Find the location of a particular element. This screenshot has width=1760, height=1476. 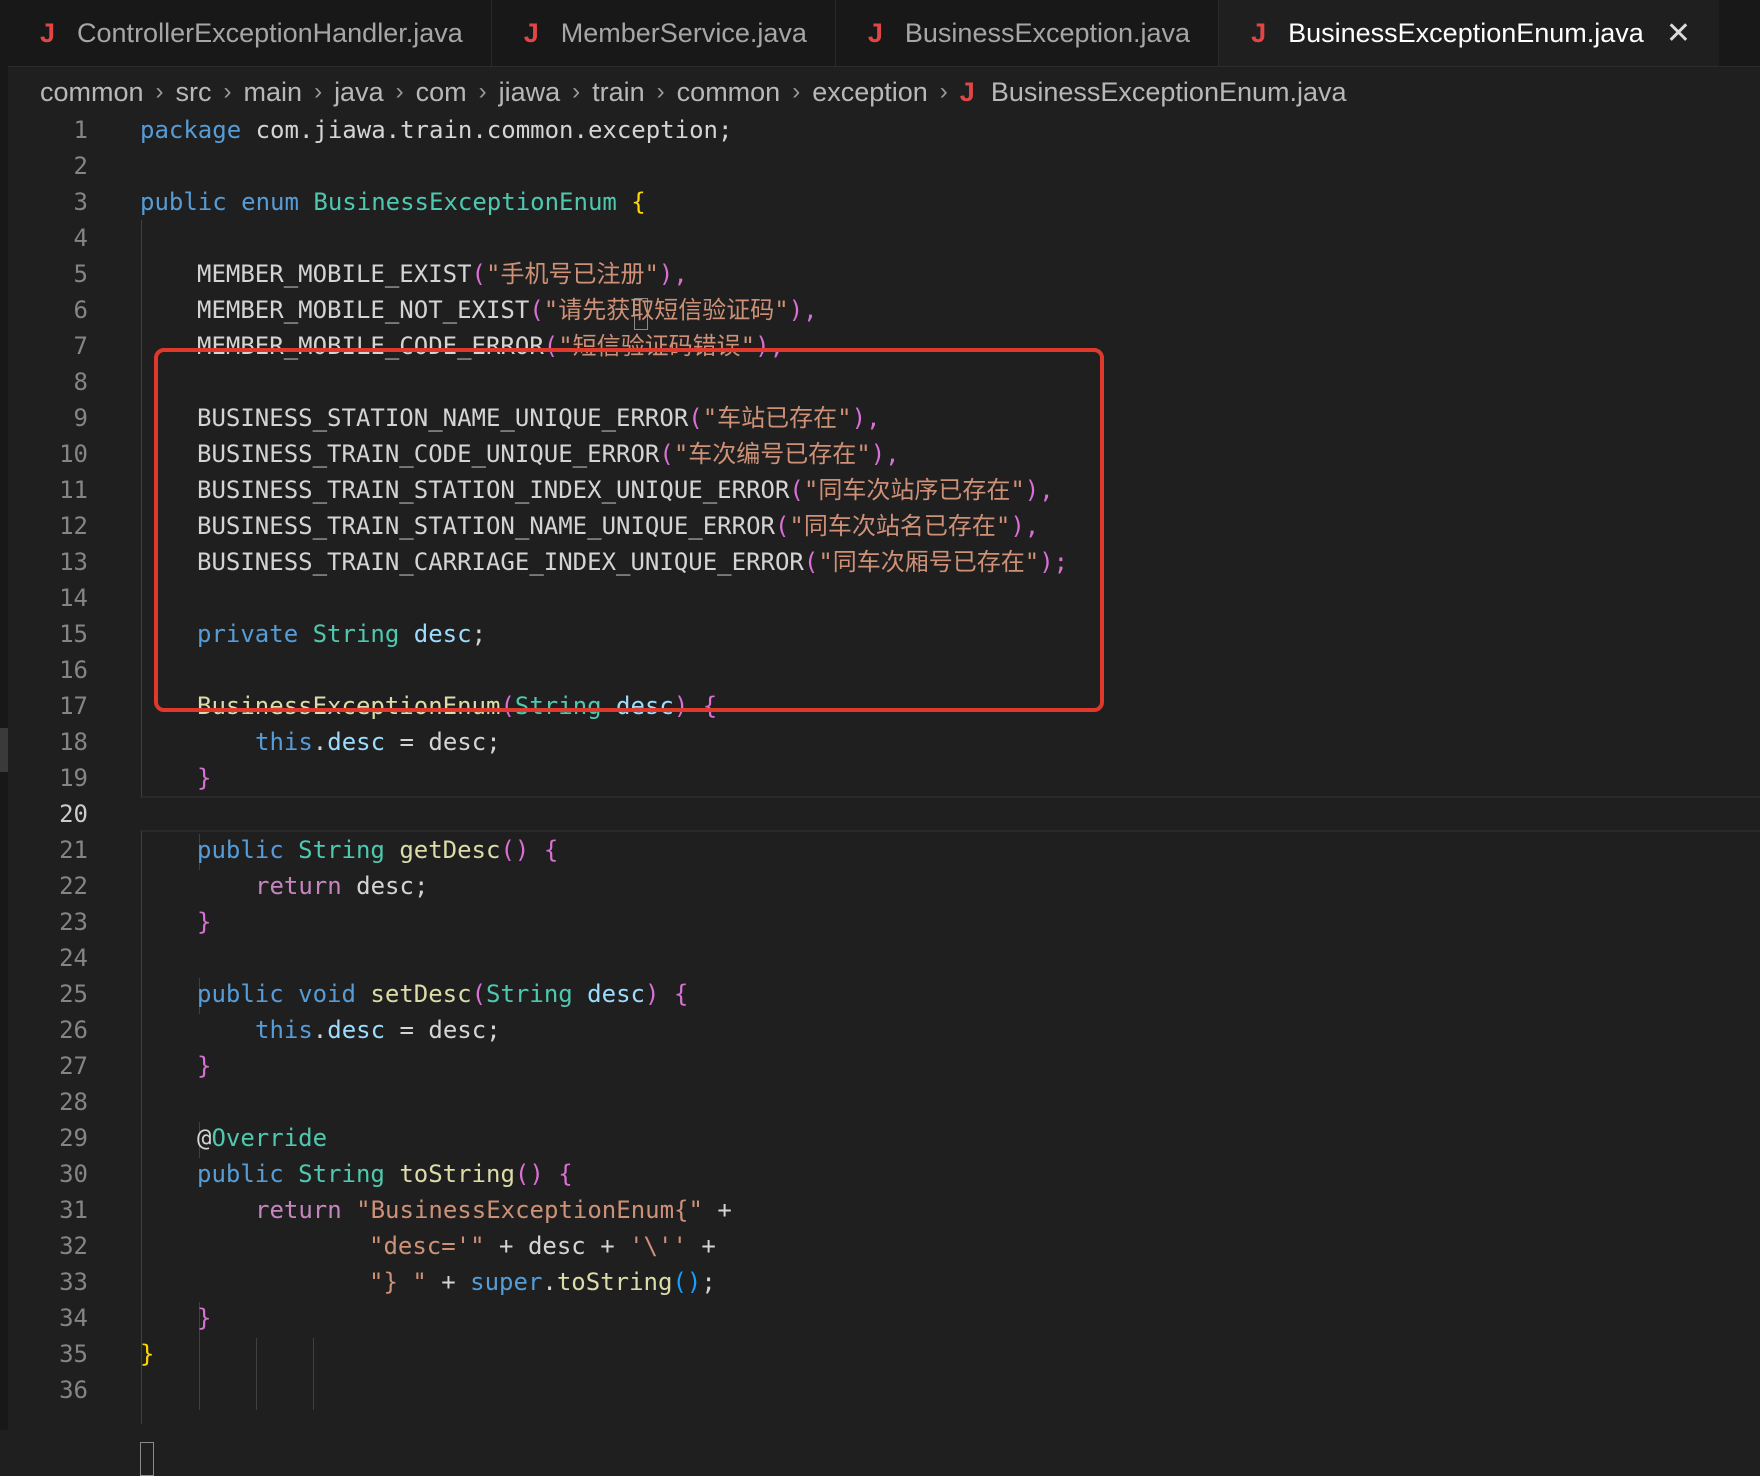

line-number: 27 is located at coordinates (73, 1066).